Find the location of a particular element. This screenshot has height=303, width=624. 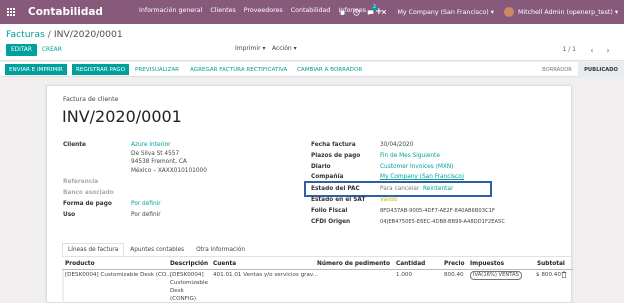

row-cantidad: 1.000 is located at coordinates (404, 275).